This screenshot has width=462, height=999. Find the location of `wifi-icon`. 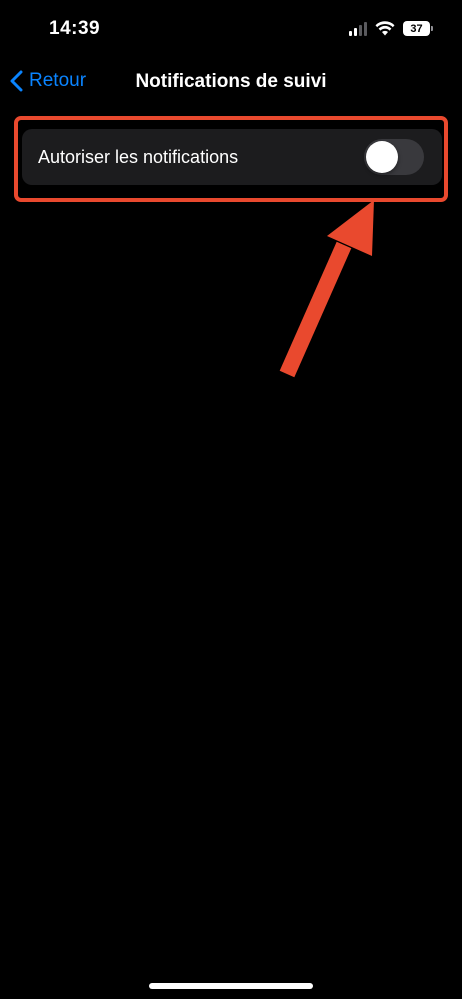

wifi-icon is located at coordinates (385, 28).